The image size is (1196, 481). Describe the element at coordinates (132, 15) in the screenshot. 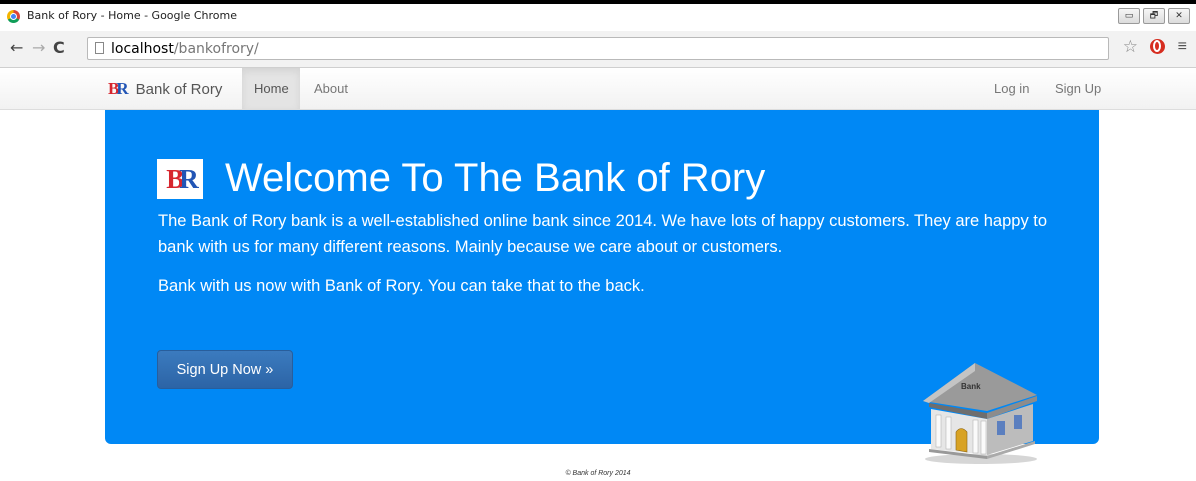

I see `window-title: Bank of Rory - Home - Google Chrome` at that location.